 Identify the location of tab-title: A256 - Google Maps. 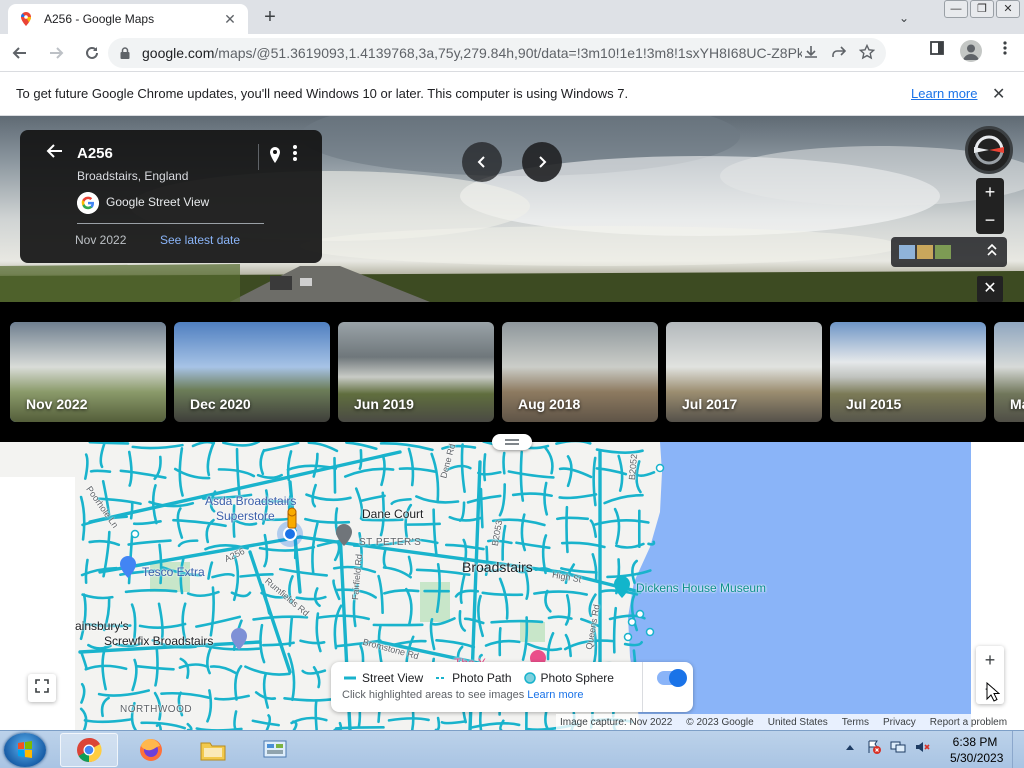
(99, 19).